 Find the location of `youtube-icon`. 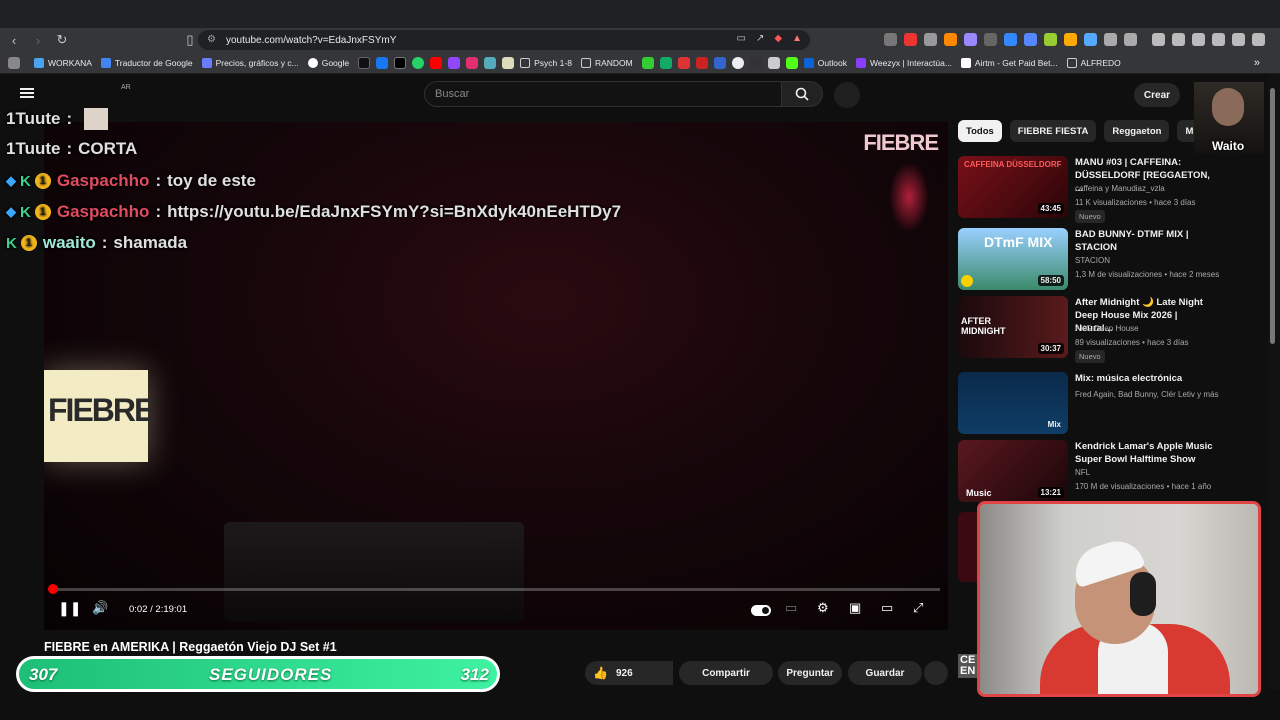

youtube-icon is located at coordinates (436, 62).